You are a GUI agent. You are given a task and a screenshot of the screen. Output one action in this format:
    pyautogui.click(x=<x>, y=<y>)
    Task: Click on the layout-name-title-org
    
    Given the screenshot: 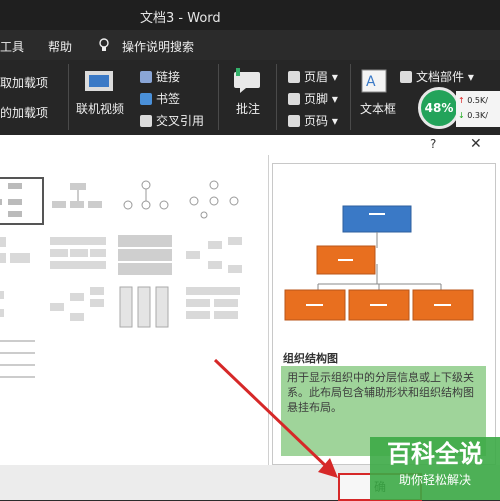 What is the action you would take?
    pyautogui.click(x=78, y=201)
    